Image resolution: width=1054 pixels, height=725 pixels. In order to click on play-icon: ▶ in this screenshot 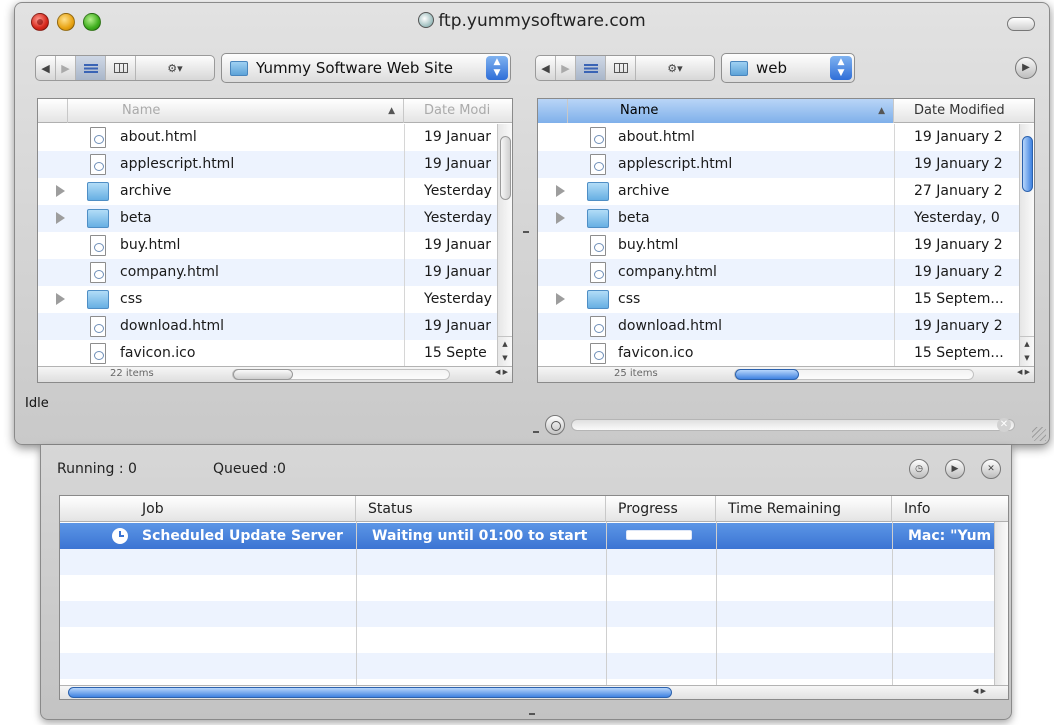, I will do `click(955, 469)`.